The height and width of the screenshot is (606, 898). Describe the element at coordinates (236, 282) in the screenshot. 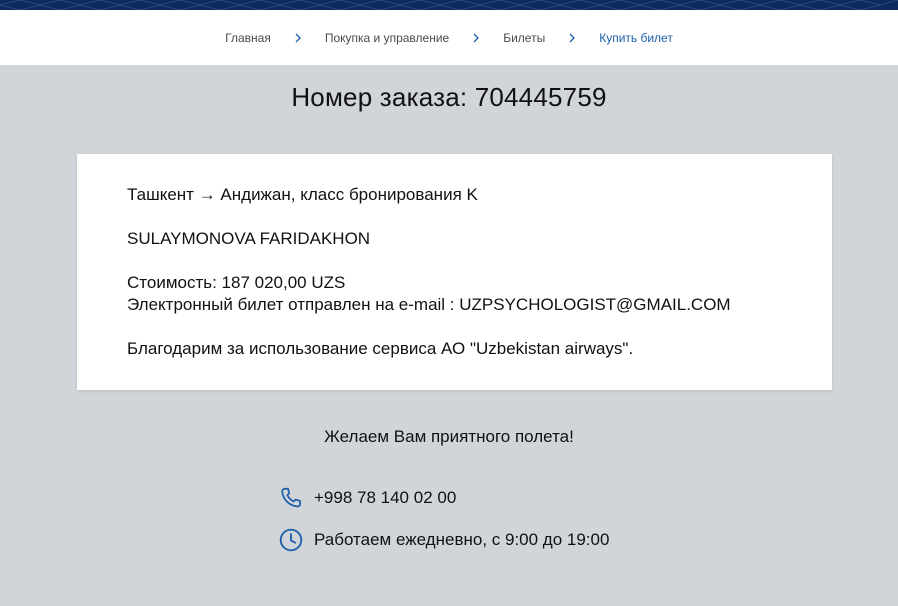

I see `ticket-cost: Стоимость: 187 020,00 UZS` at that location.